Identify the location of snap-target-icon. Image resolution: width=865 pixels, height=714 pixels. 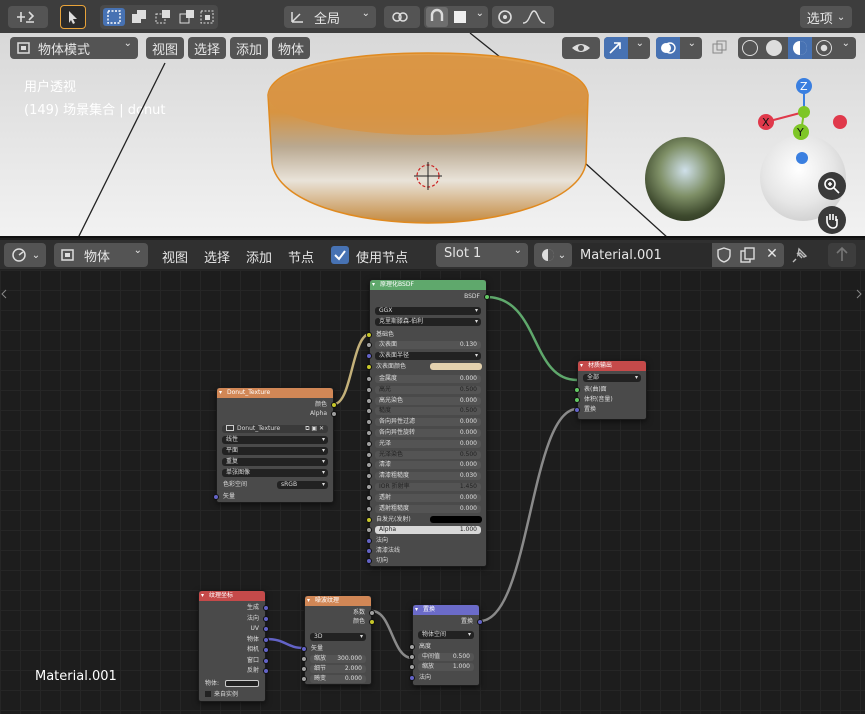
(460, 17).